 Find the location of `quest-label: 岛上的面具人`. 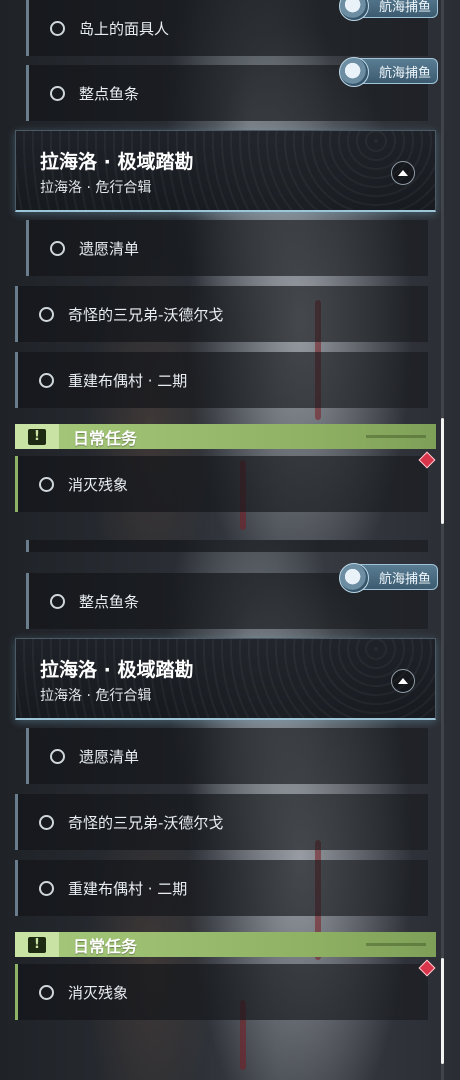

quest-label: 岛上的面具人 is located at coordinates (124, 28).